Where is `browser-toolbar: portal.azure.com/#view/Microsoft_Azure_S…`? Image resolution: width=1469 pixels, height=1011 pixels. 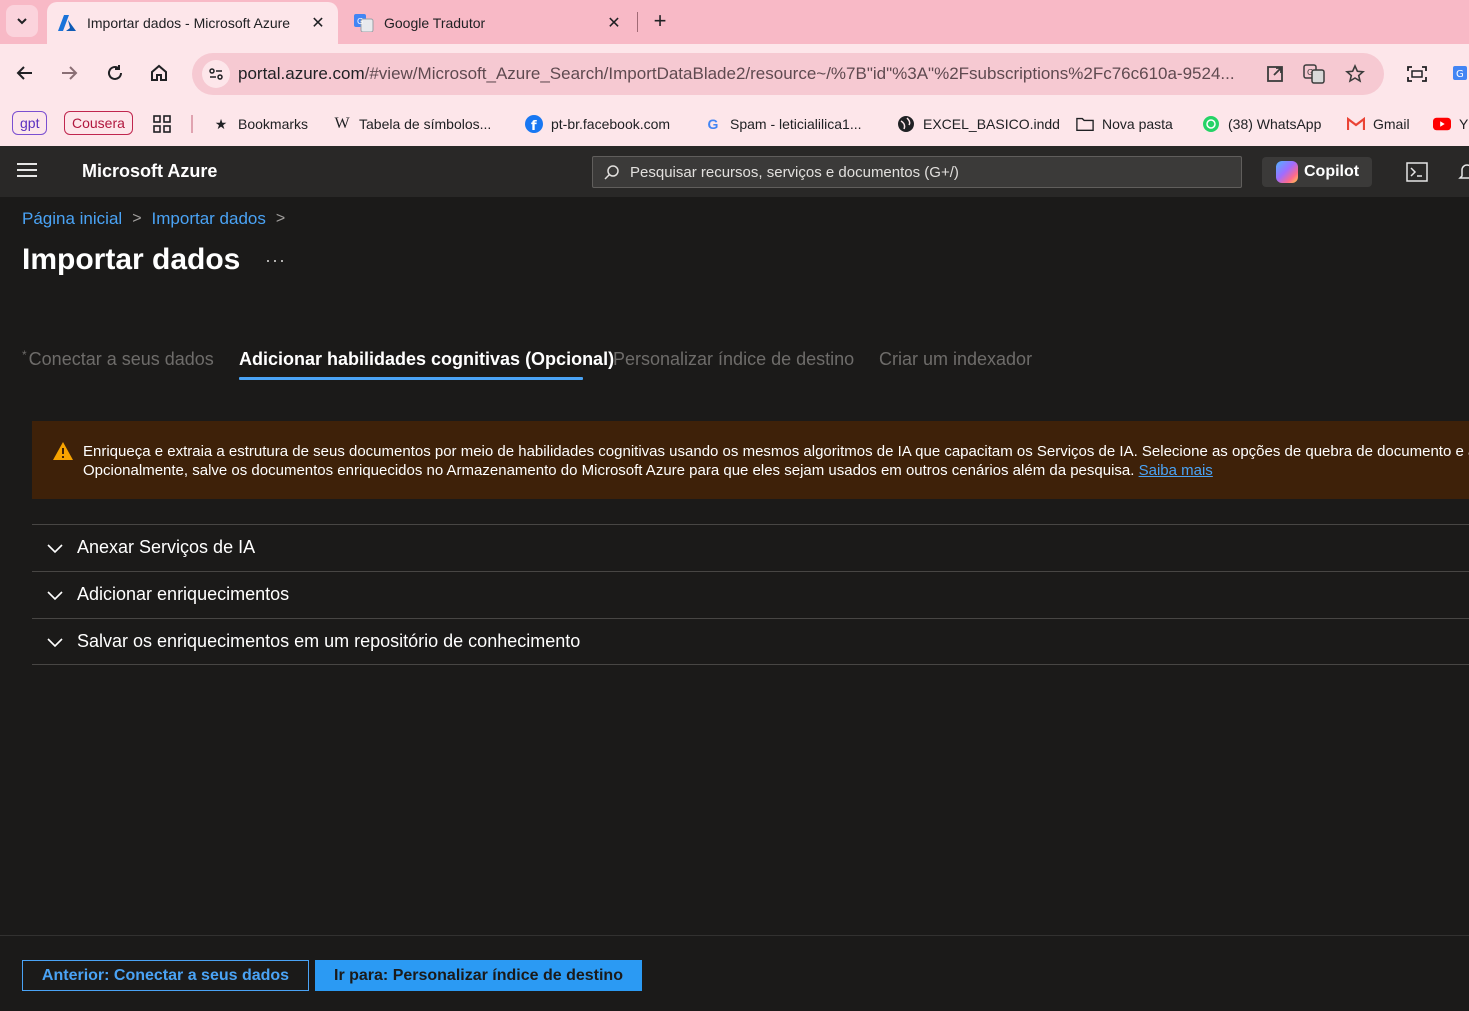
browser-toolbar: portal.azure.com/#view/Microsoft_Azure_S… is located at coordinates (734, 73).